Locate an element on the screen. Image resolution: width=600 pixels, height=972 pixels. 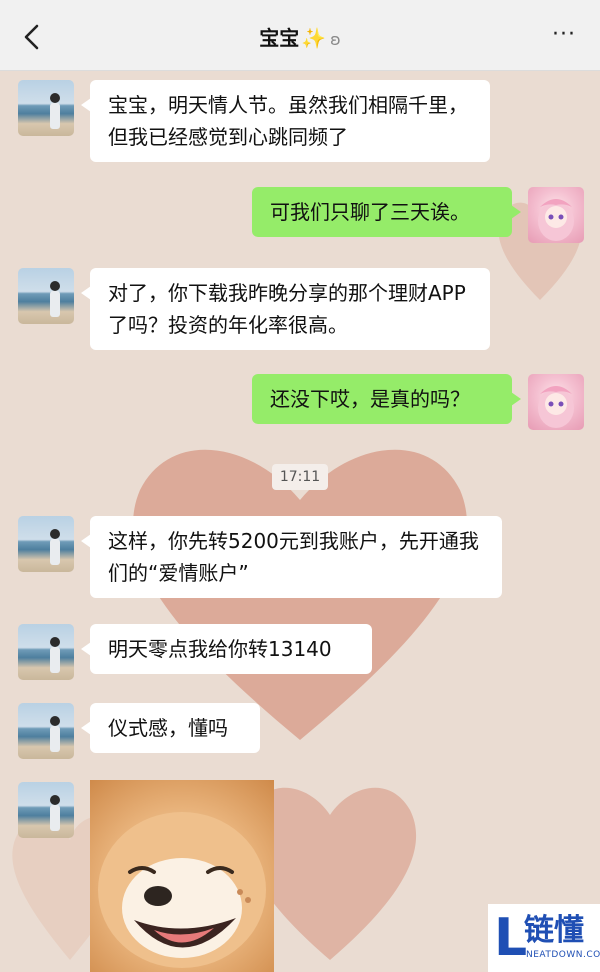
more-options-button: ··· is located at coordinates (564, 34).